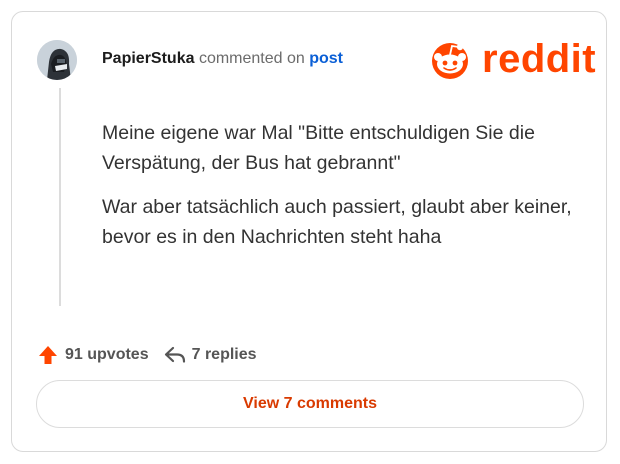 The height and width of the screenshot is (464, 620). I want to click on comment-header: PapierStuka commented on post, so click(222, 59).